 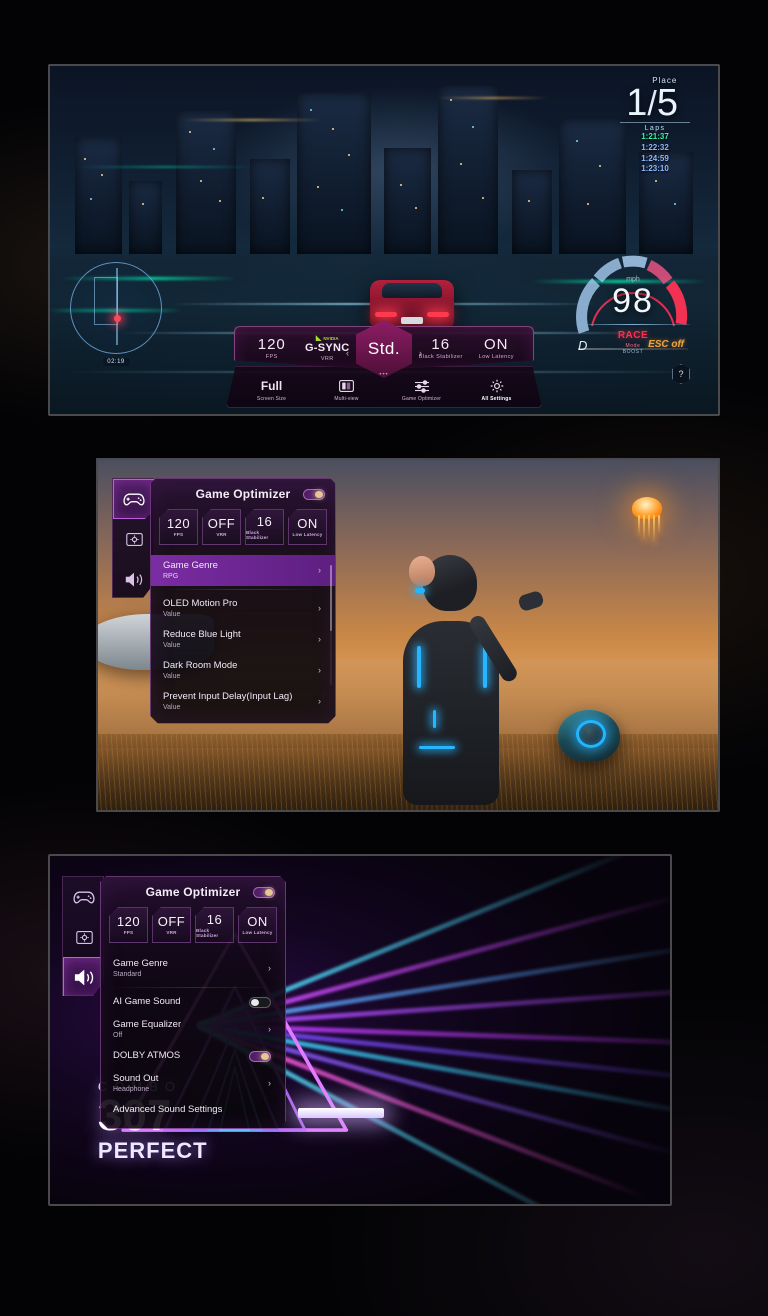 What do you see at coordinates (147, 1001) in the screenshot?
I see `row-label: AI Game Sound` at bounding box center [147, 1001].